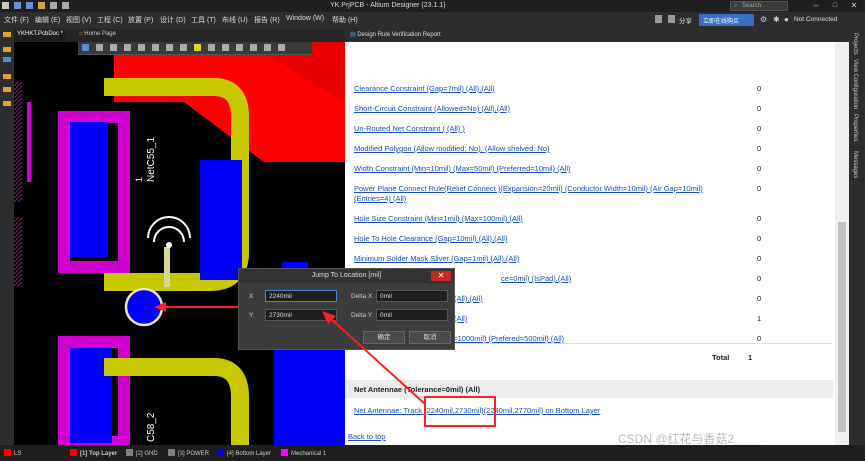  What do you see at coordinates (281, 47) in the screenshot?
I see `line-icon` at bounding box center [281, 47].